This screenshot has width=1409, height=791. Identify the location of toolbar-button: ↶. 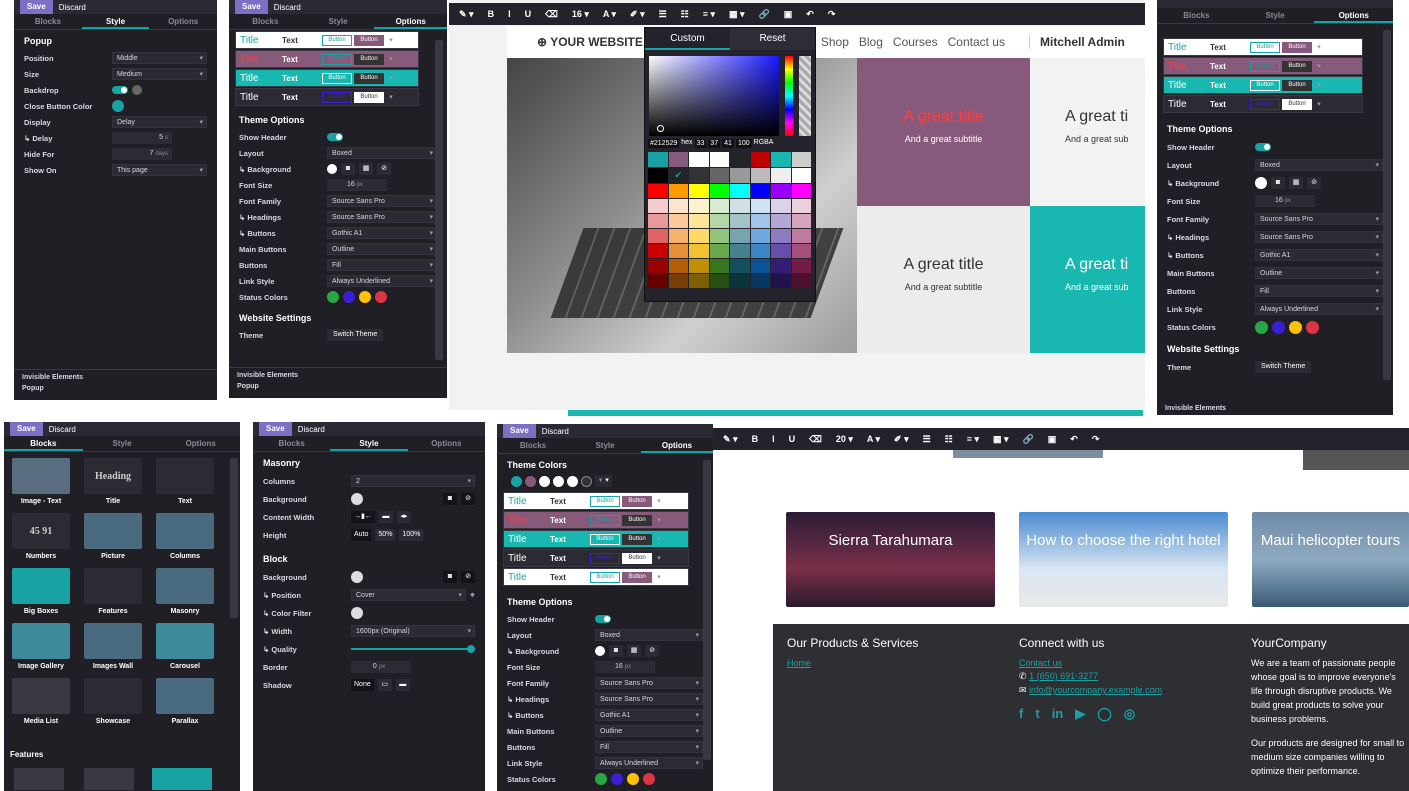
(1074, 439).